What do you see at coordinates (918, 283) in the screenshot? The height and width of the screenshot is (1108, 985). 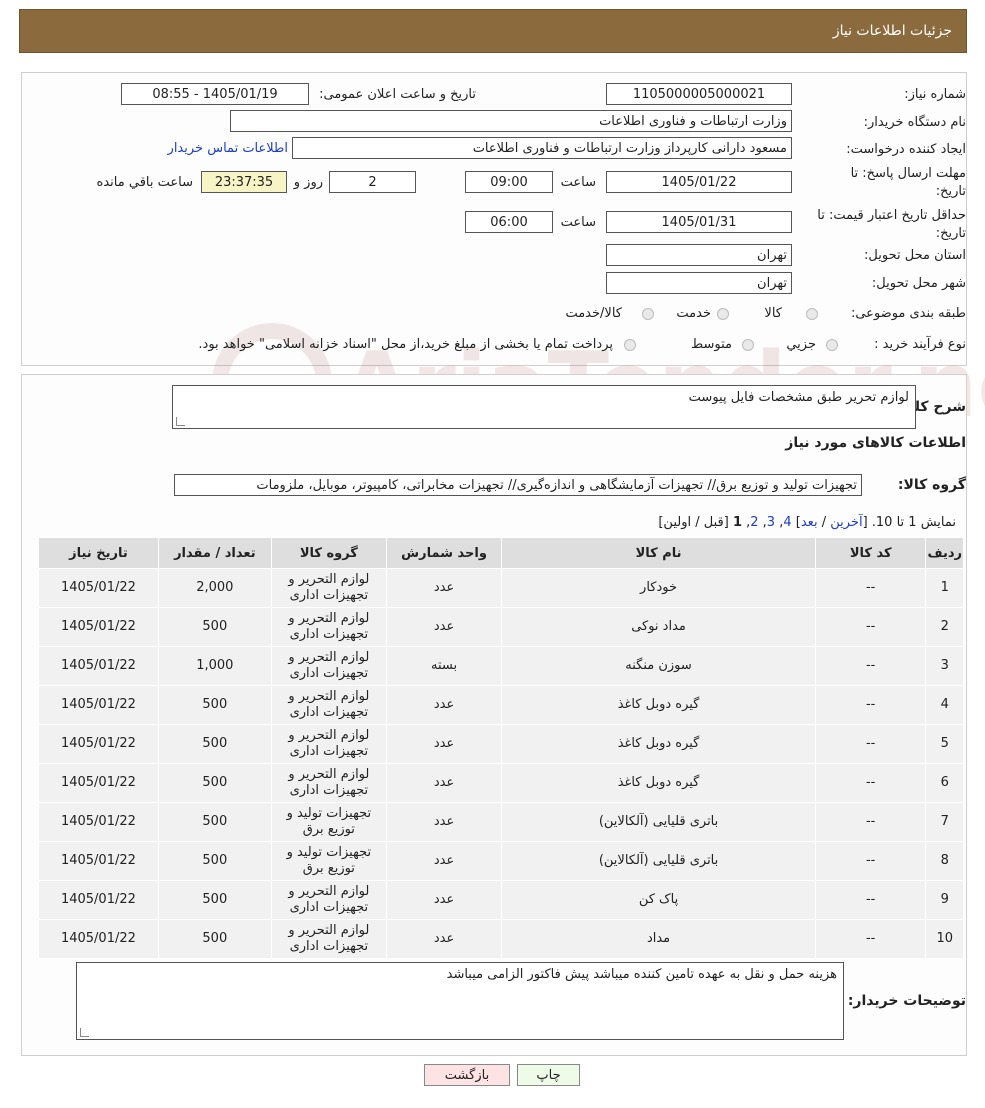 I see `city-label: شهر محل تحویل:` at bounding box center [918, 283].